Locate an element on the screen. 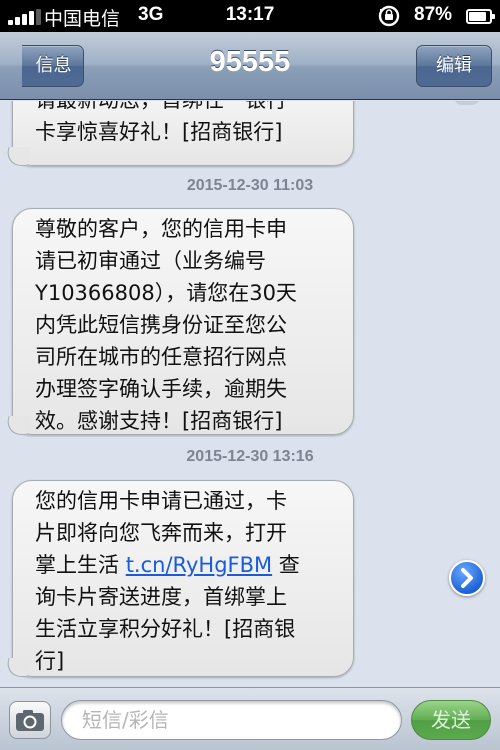 The width and height of the screenshot is (500, 750). message-line: 司所在城市的任意招行网点 is located at coordinates (161, 357).